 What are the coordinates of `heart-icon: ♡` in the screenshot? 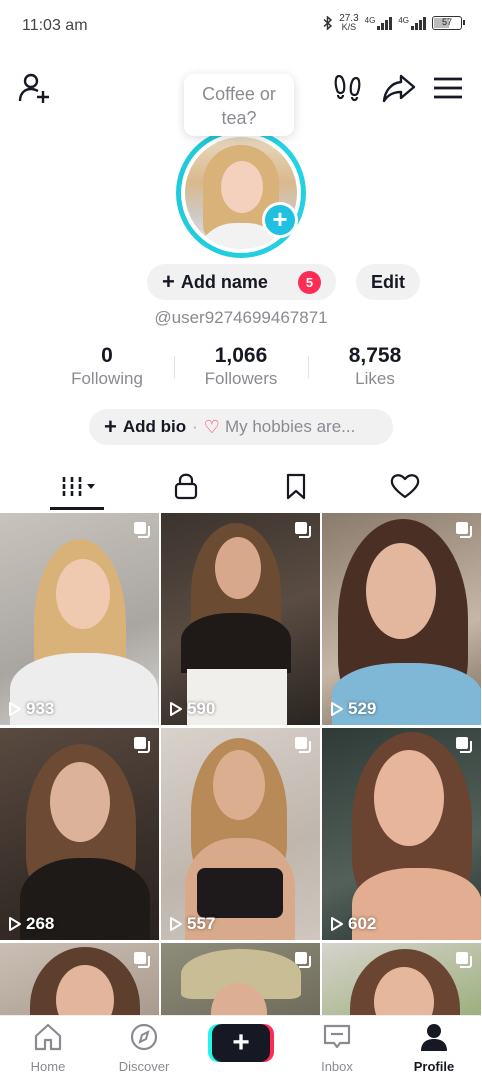 It's located at (211, 426).